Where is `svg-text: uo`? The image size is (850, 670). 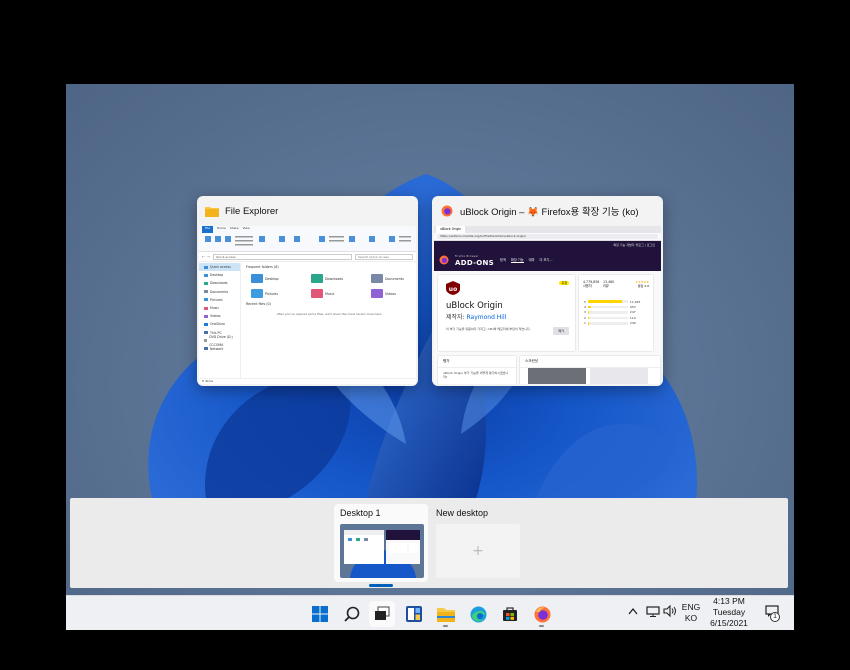 svg-text: uo is located at coordinates (453, 289).